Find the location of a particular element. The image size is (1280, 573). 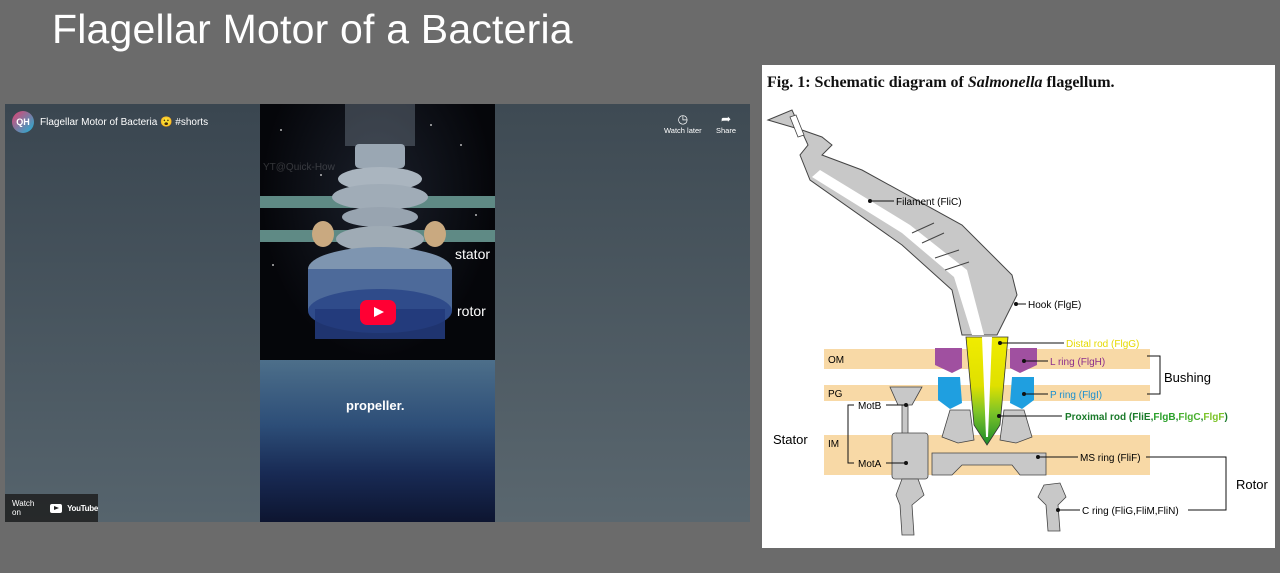

video-header: QH Flagellar Motor of Bacteria 😮 #shorts is located at coordinates (110, 122).